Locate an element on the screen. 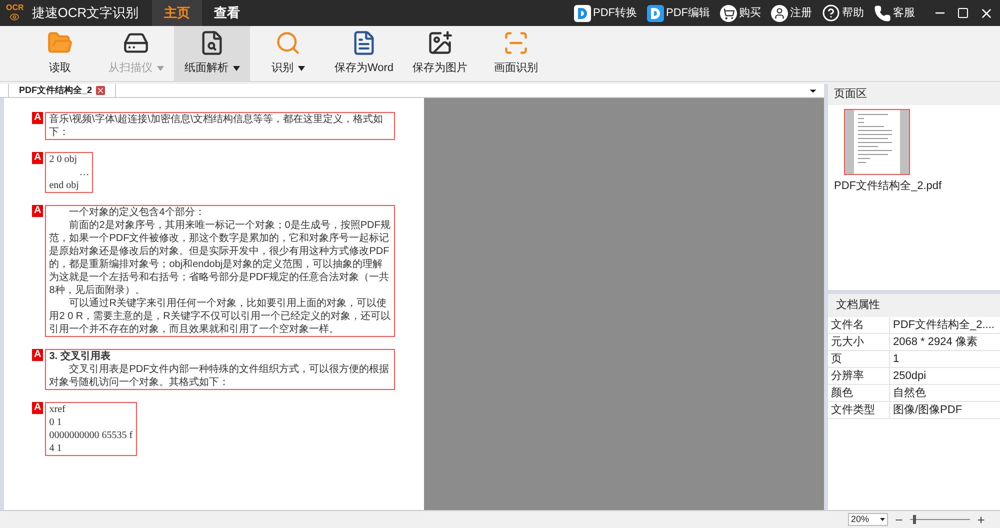 The width and height of the screenshot is (1000, 528). property-value: 1 is located at coordinates (945, 359).